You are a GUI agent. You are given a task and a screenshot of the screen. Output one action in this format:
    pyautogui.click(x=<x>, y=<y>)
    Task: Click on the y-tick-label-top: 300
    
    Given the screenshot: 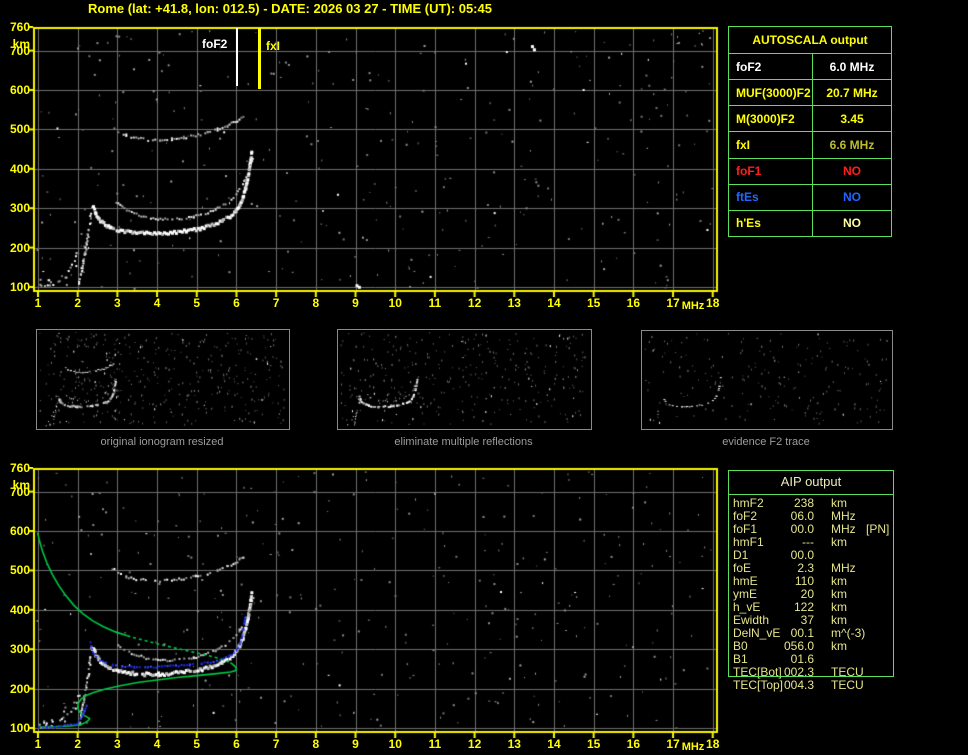 What is the action you would take?
    pyautogui.click(x=19, y=208)
    